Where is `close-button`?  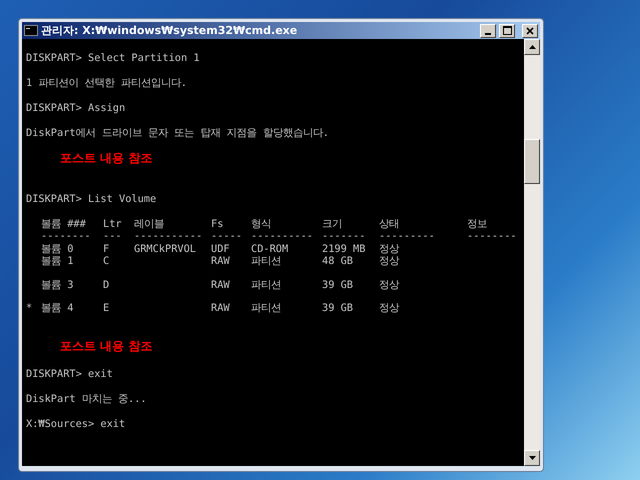
close-button is located at coordinates (530, 31).